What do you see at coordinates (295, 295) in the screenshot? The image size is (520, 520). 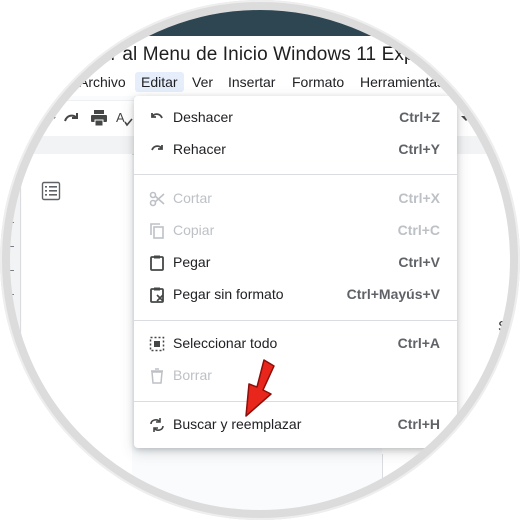 I see `menu-item-paste-plain: Pegar sin formato Ctrl+Mayús+V` at bounding box center [295, 295].